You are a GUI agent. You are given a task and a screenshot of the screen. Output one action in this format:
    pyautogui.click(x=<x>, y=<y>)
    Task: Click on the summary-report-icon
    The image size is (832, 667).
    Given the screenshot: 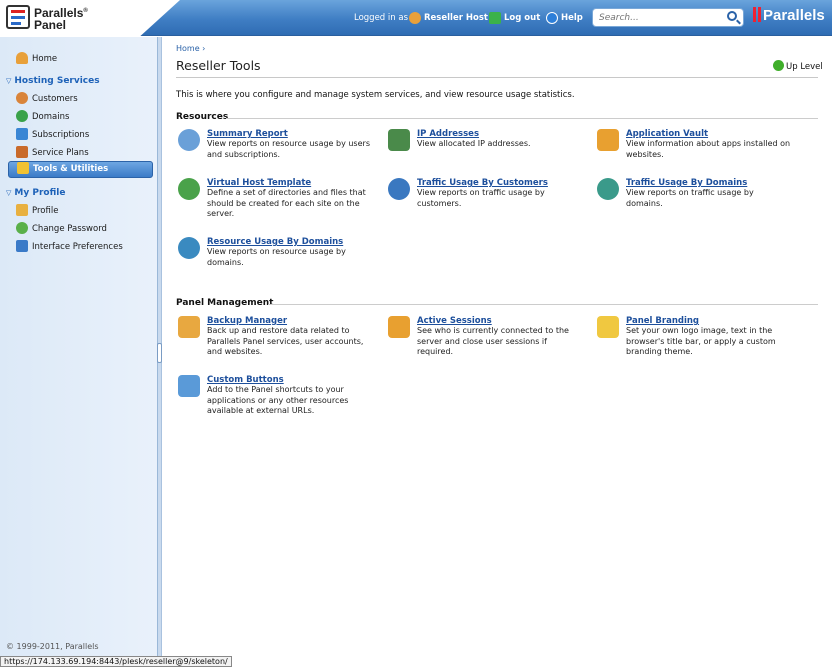 What is the action you would take?
    pyautogui.click(x=189, y=140)
    